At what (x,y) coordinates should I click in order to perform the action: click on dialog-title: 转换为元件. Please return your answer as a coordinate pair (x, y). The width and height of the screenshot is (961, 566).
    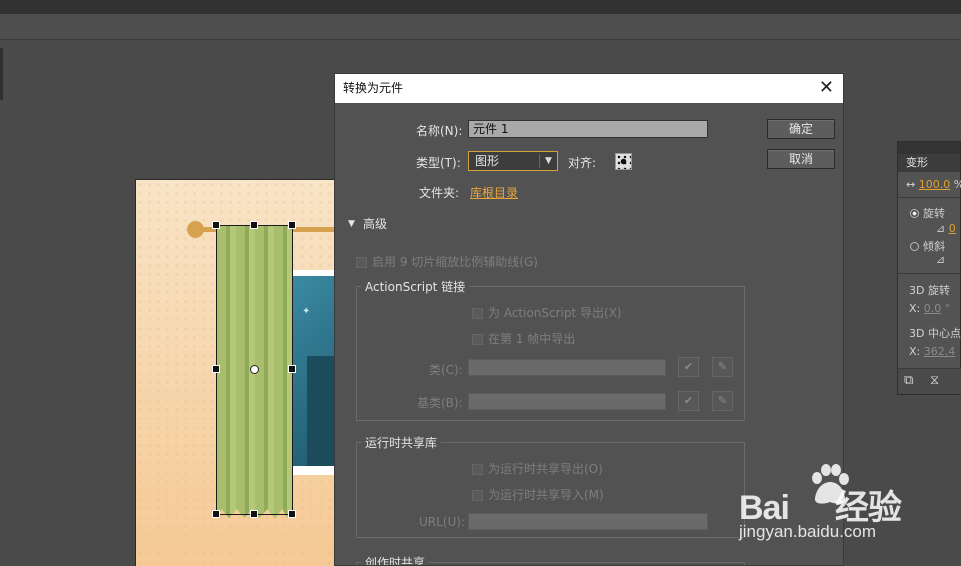
    Looking at the image, I should click on (373, 88).